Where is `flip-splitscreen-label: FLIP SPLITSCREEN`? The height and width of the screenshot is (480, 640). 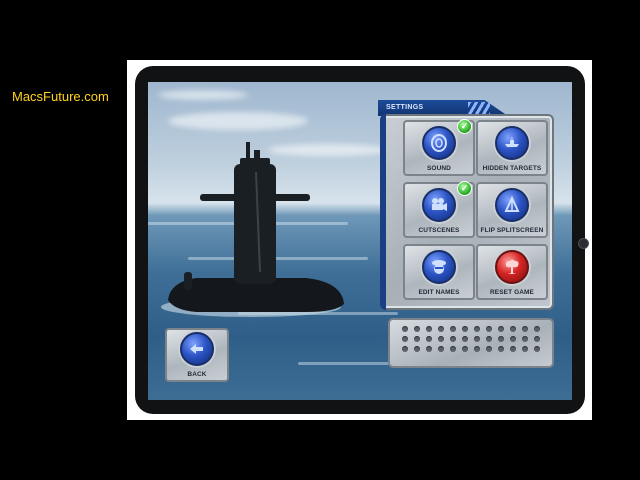
flip-splitscreen-label: FLIP SPLITSCREEN is located at coordinates (512, 230).